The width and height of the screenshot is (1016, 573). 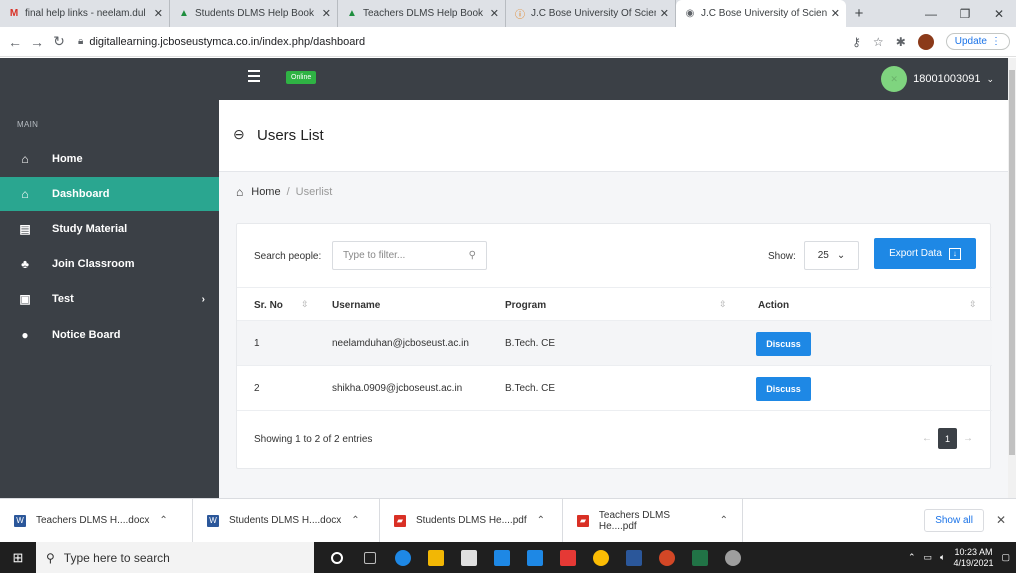 I want to click on taskbar-search-input: ⚲ Type here to search, so click(x=175, y=557).